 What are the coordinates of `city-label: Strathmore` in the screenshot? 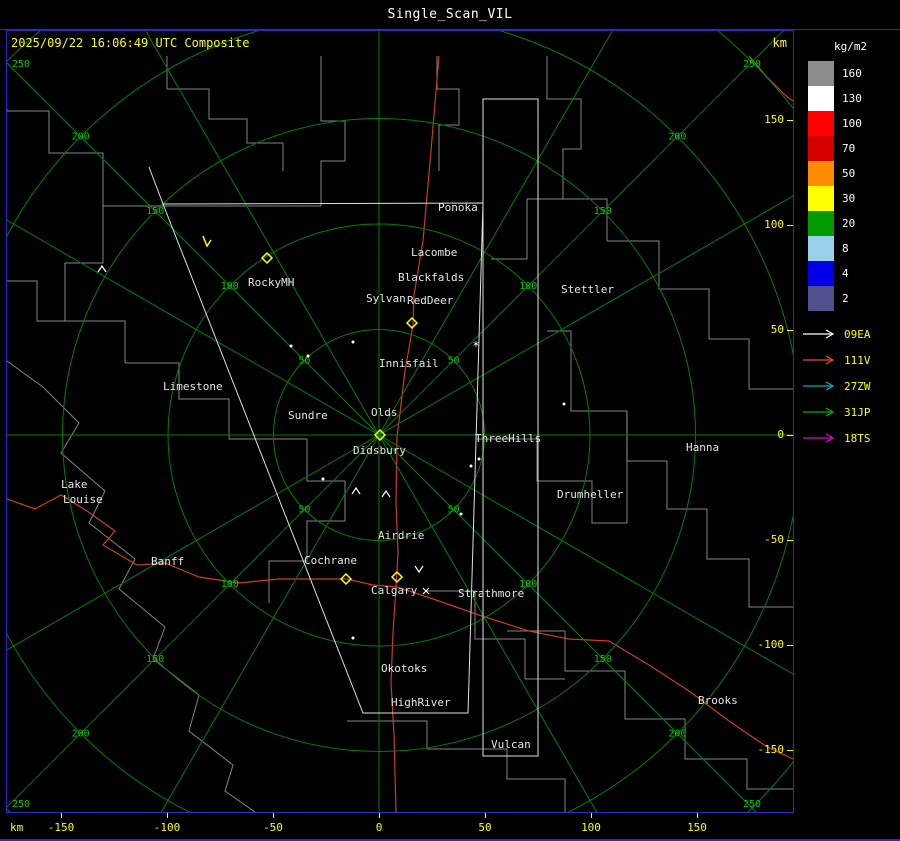 It's located at (491, 593).